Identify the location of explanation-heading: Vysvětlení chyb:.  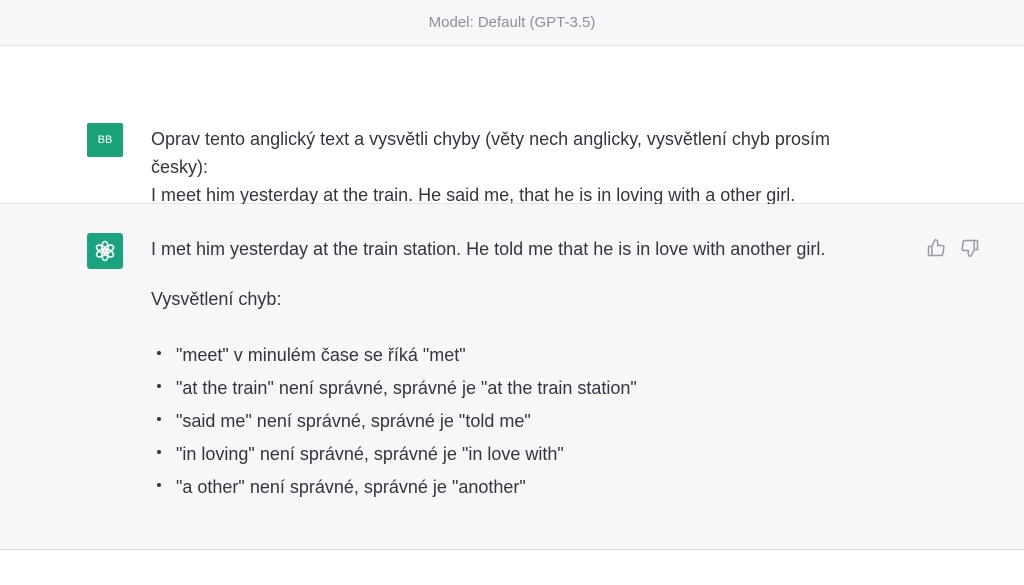
(216, 299).